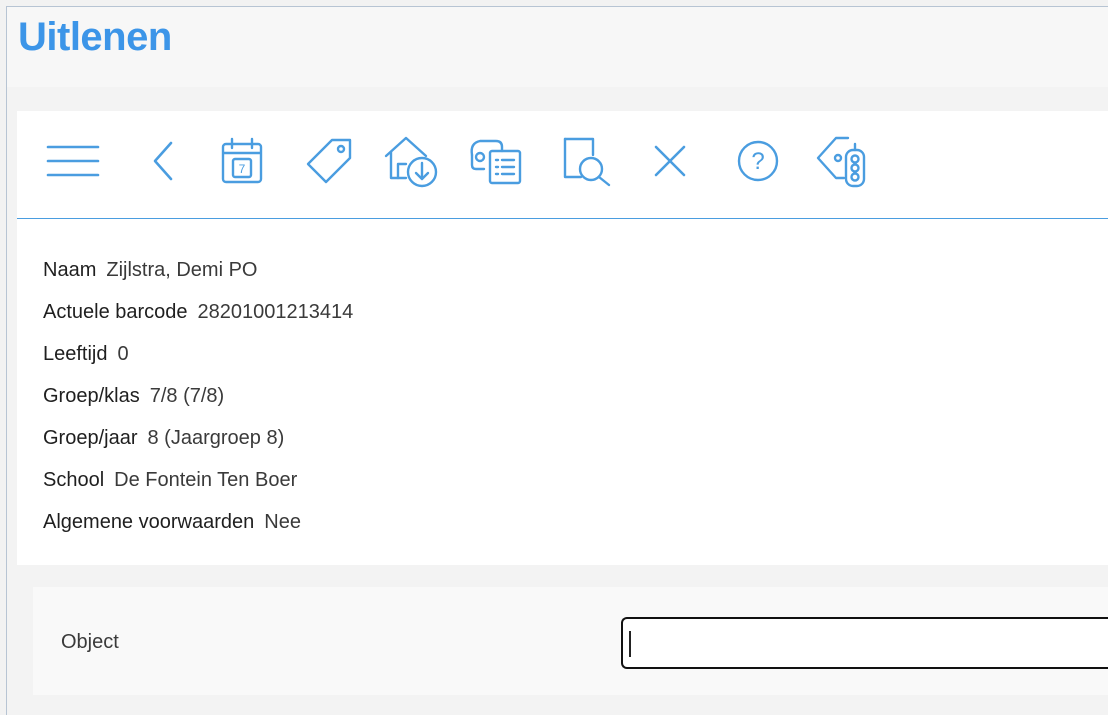  Describe the element at coordinates (216, 438) in the screenshot. I see `info-value: 8 (Jaargroep 8)` at that location.